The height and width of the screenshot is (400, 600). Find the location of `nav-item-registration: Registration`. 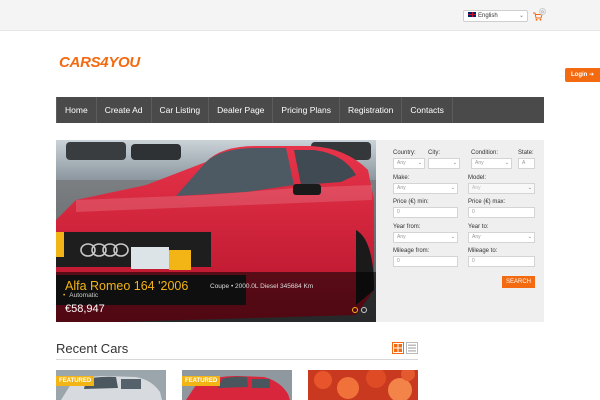

nav-item-registration: Registration is located at coordinates (371, 110).